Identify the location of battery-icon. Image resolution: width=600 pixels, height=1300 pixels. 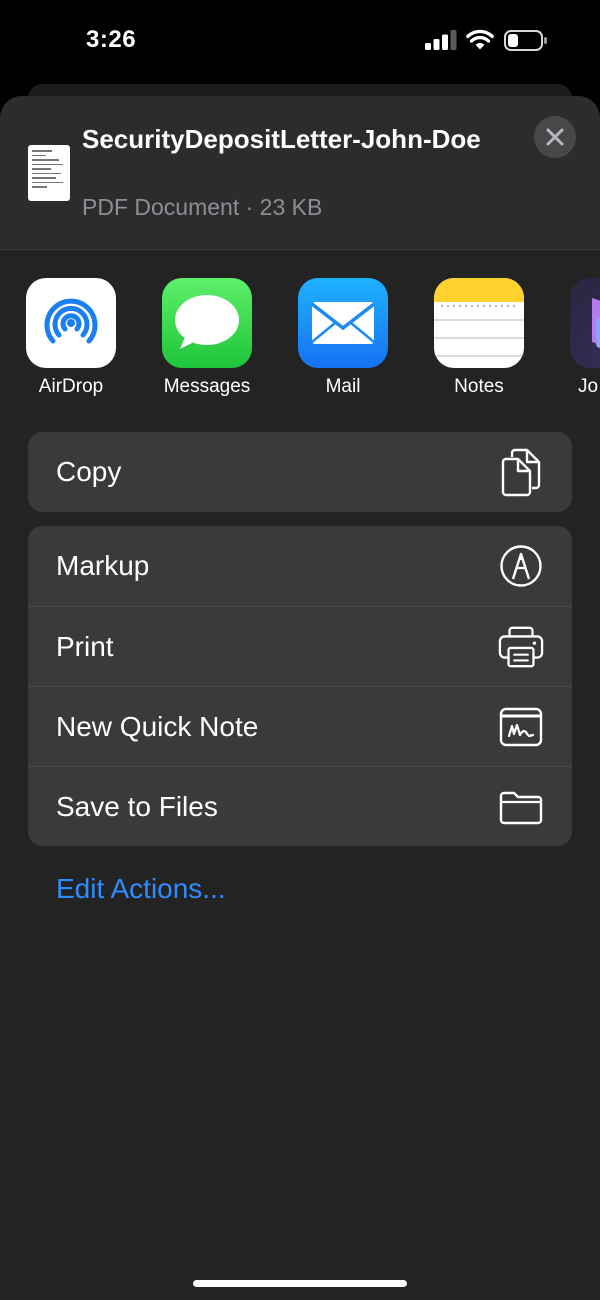
(525, 40).